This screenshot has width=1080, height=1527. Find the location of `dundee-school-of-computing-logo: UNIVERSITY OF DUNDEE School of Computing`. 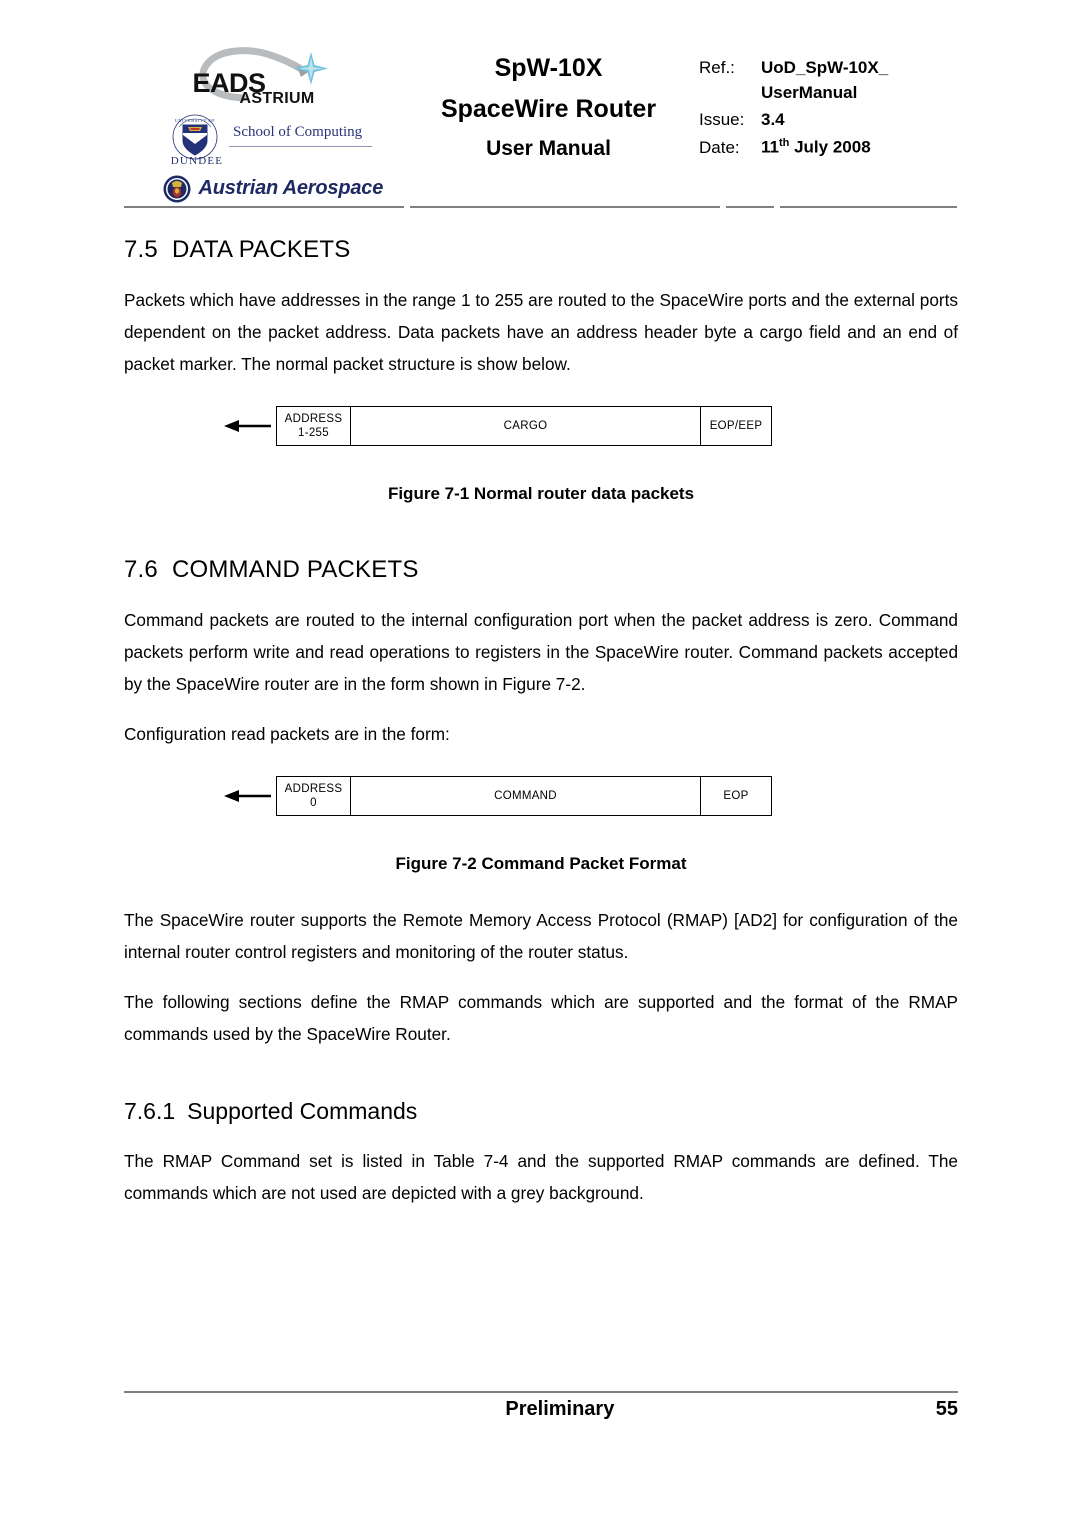

dundee-school-of-computing-logo: UNIVERSITY OF DUNDEE School of Computing is located at coordinates (264, 139).